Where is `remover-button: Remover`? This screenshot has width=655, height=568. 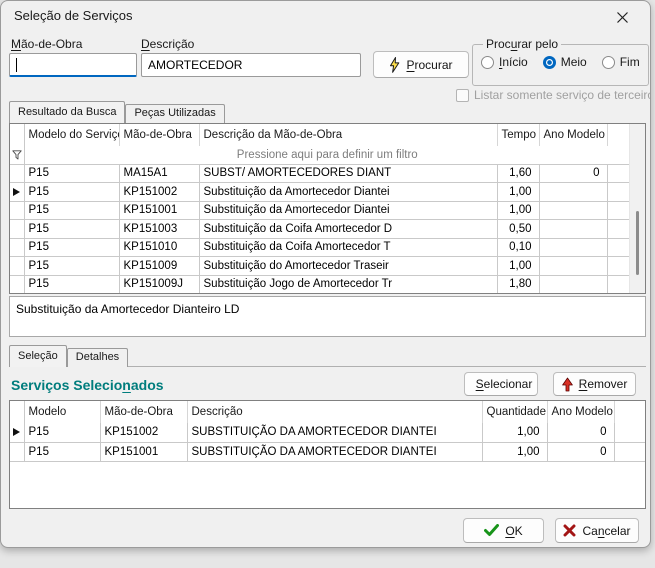 remover-button: Remover is located at coordinates (594, 384).